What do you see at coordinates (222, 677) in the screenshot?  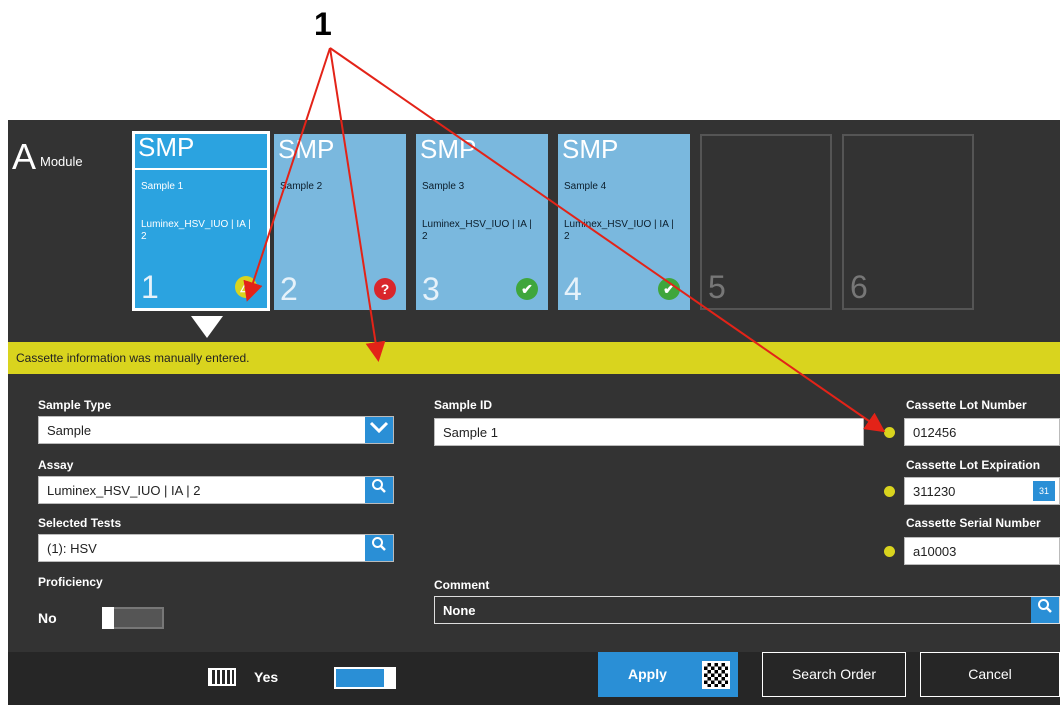 I see `keyboard-icon` at bounding box center [222, 677].